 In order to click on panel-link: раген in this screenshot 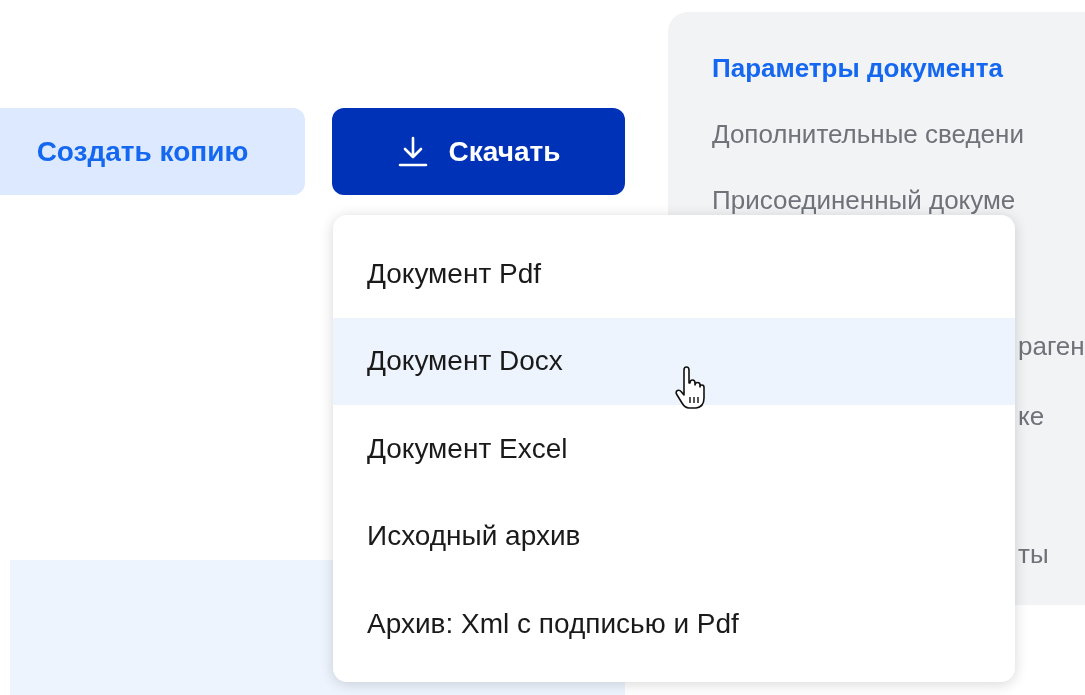, I will do `click(1051, 346)`.